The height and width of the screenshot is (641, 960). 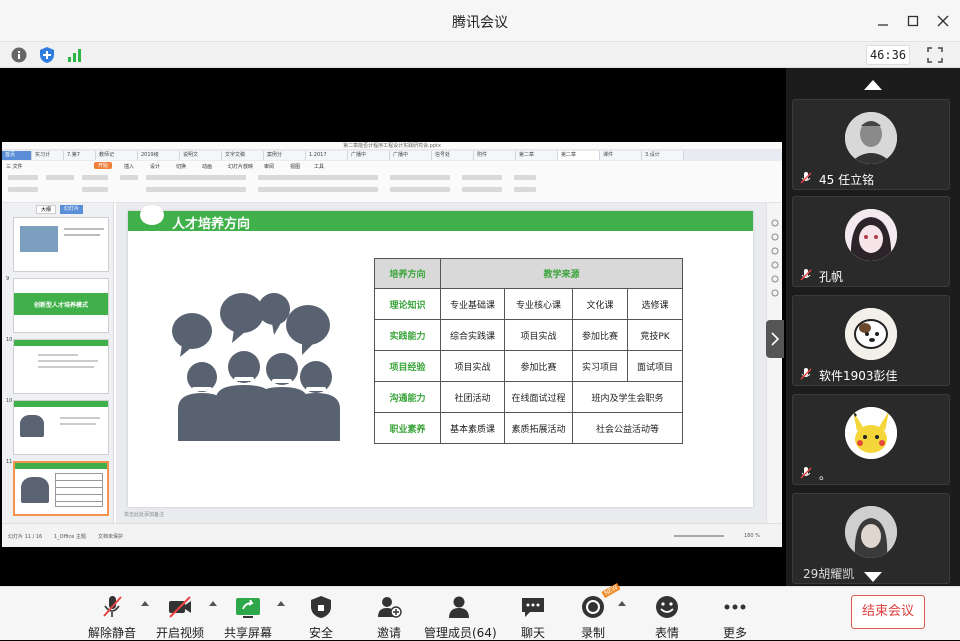 What do you see at coordinates (873, 85) in the screenshot?
I see `scroll-up-icon` at bounding box center [873, 85].